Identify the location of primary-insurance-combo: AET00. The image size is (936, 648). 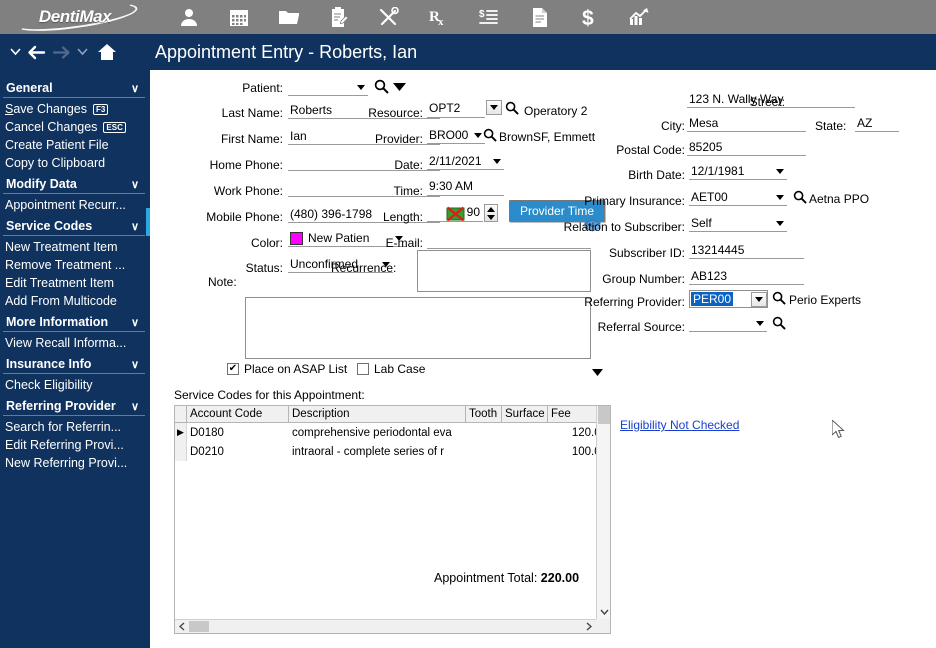
(738, 197).